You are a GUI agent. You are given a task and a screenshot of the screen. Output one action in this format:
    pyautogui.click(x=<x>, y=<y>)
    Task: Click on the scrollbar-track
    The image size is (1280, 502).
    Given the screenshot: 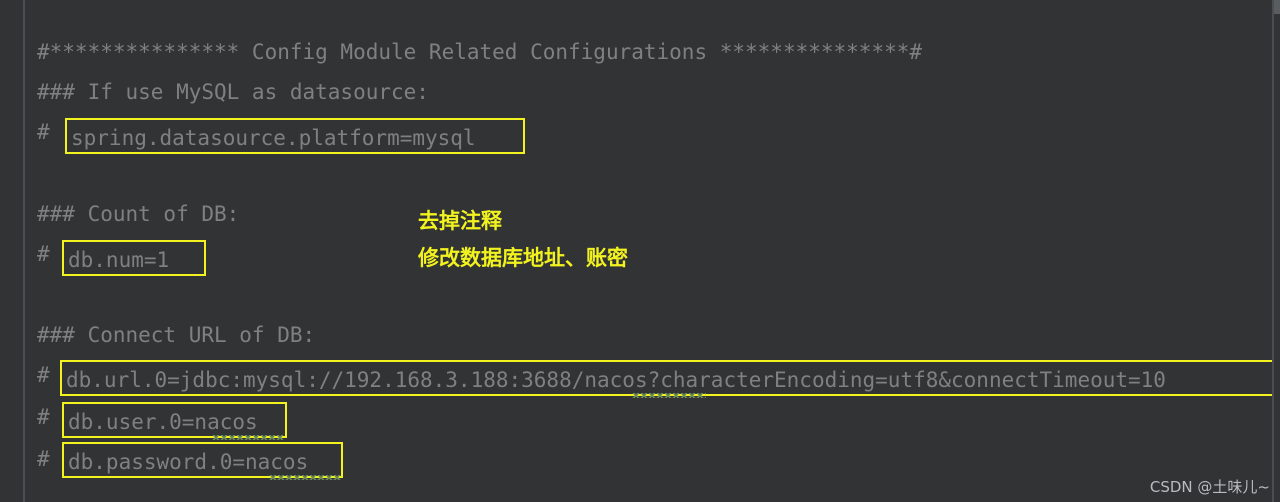 What is the action you would take?
    pyautogui.click(x=1277, y=251)
    